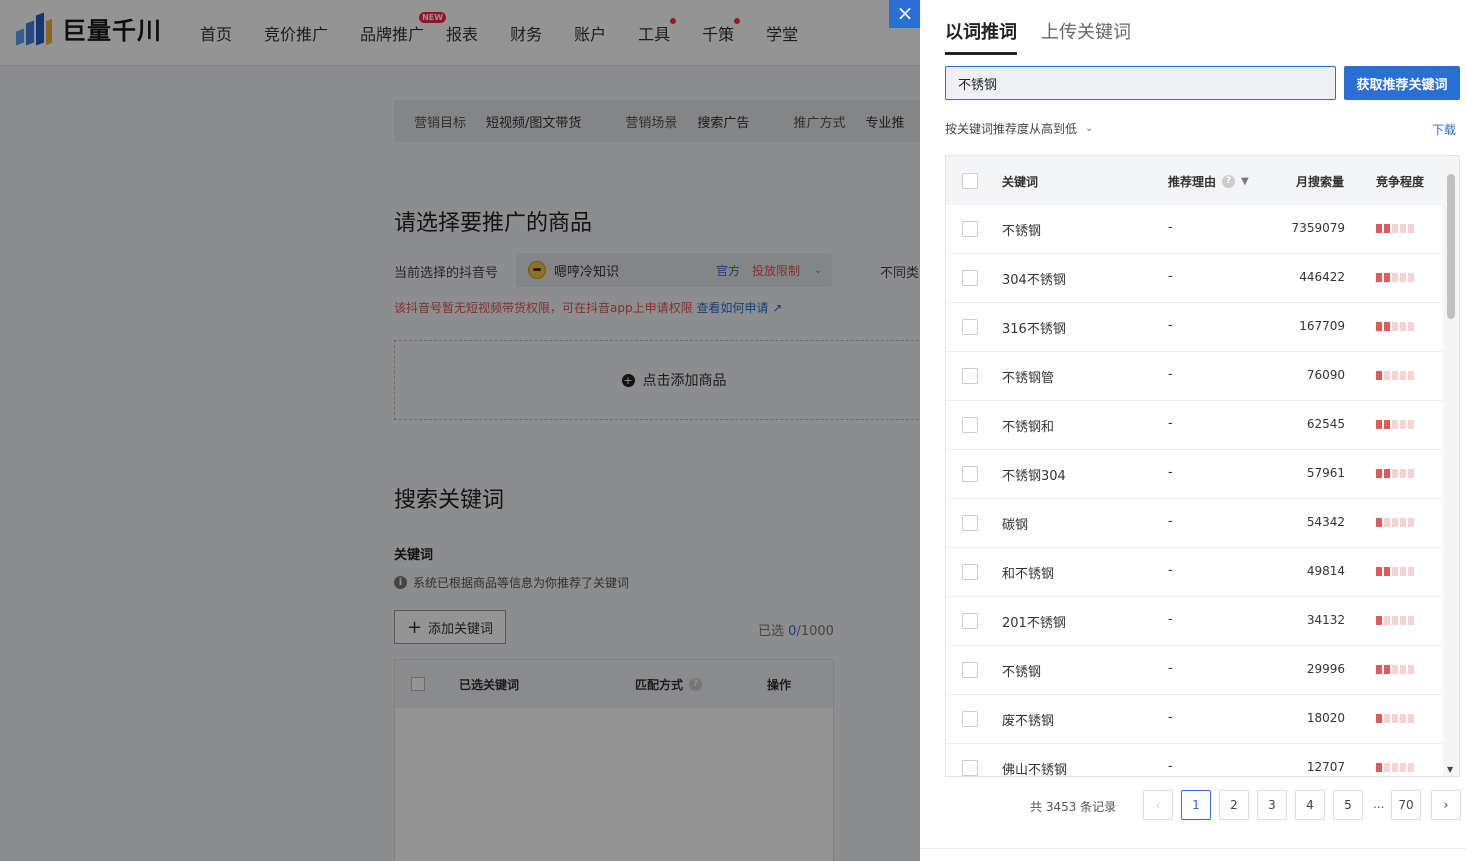 Image resolution: width=1466 pixels, height=861 pixels. I want to click on page-4: 4, so click(1310, 805).